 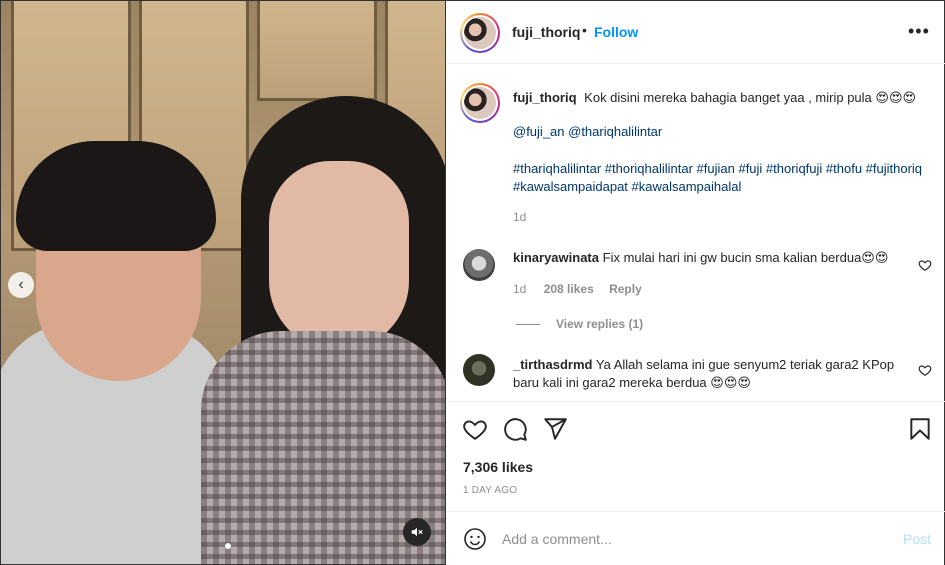 I want to click on heart-icon, so click(x=475, y=429).